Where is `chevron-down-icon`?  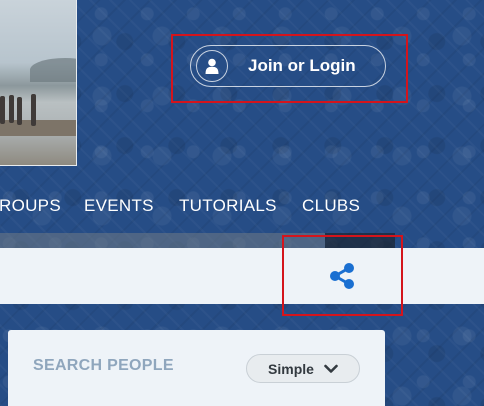 chevron-down-icon is located at coordinates (331, 368).